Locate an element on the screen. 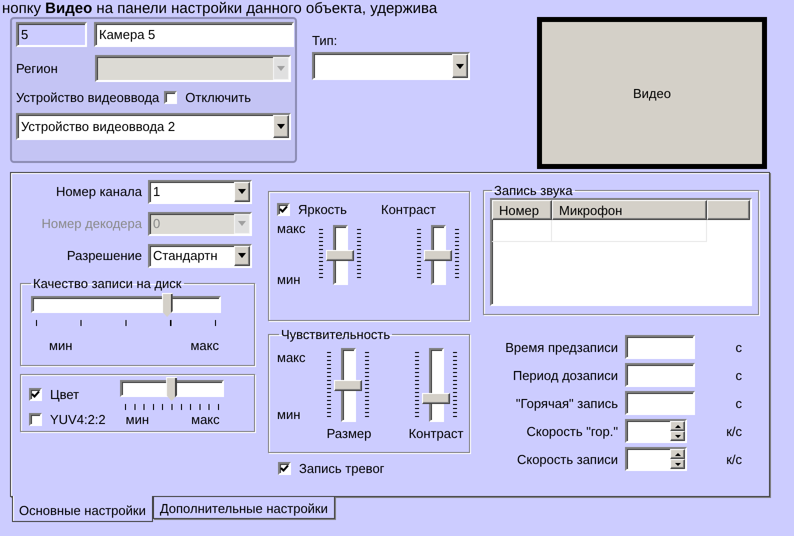 This screenshot has height=536, width=794. group-title: Чувствительность is located at coordinates (336, 334).